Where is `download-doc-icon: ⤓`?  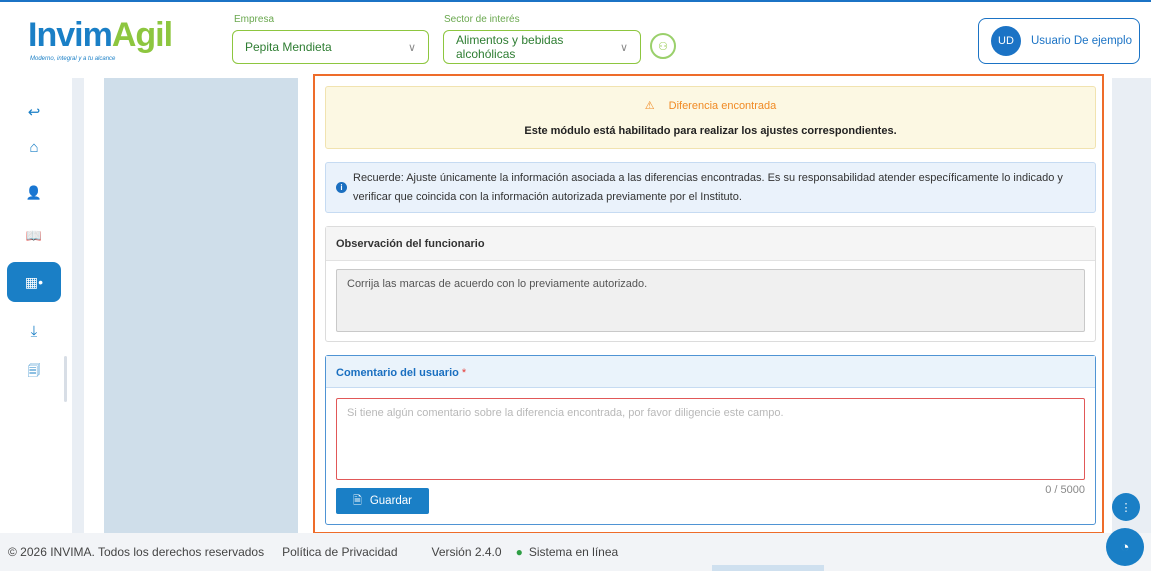
download-doc-icon: ⤓ is located at coordinates (34, 331).